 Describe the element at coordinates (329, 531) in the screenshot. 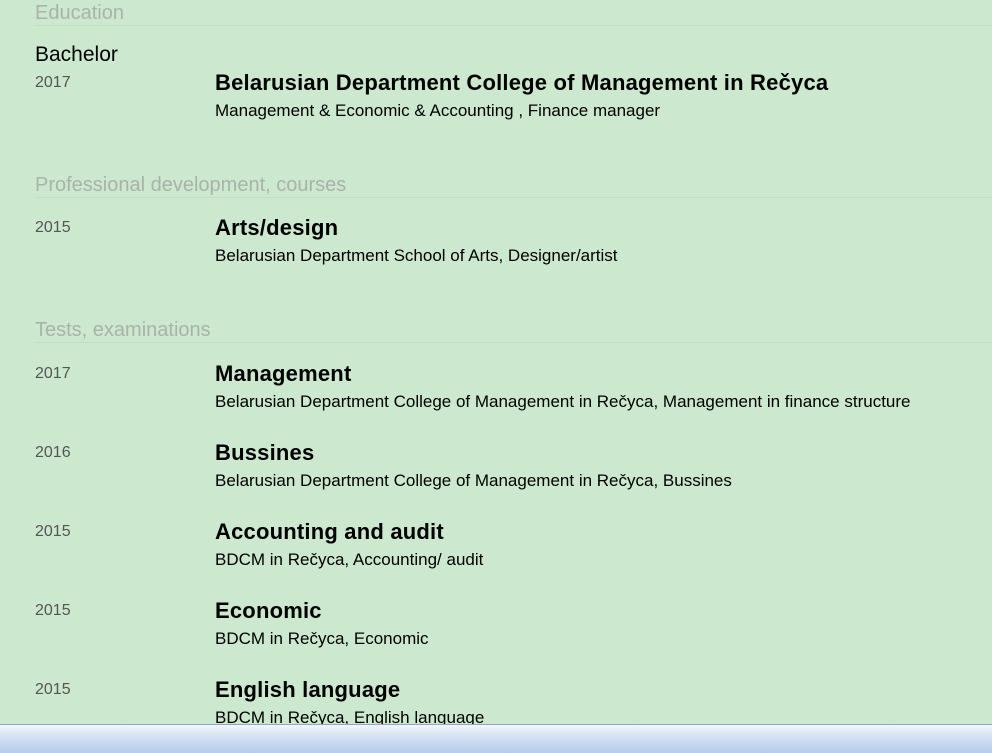

I see `entry-title: Accounting and audit` at that location.